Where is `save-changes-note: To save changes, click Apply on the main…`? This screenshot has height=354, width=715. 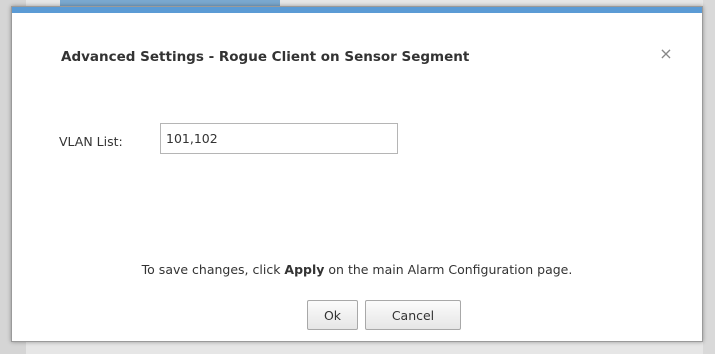
save-changes-note: To save changes, click Apply on the main… is located at coordinates (357, 269).